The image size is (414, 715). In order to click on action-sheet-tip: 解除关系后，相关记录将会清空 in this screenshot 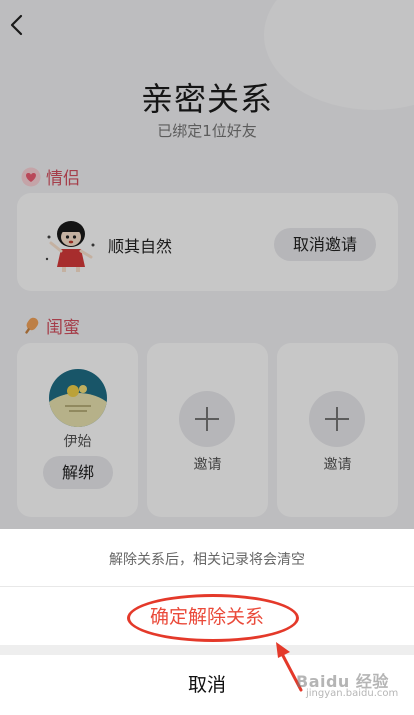, I will do `click(207, 560)`.